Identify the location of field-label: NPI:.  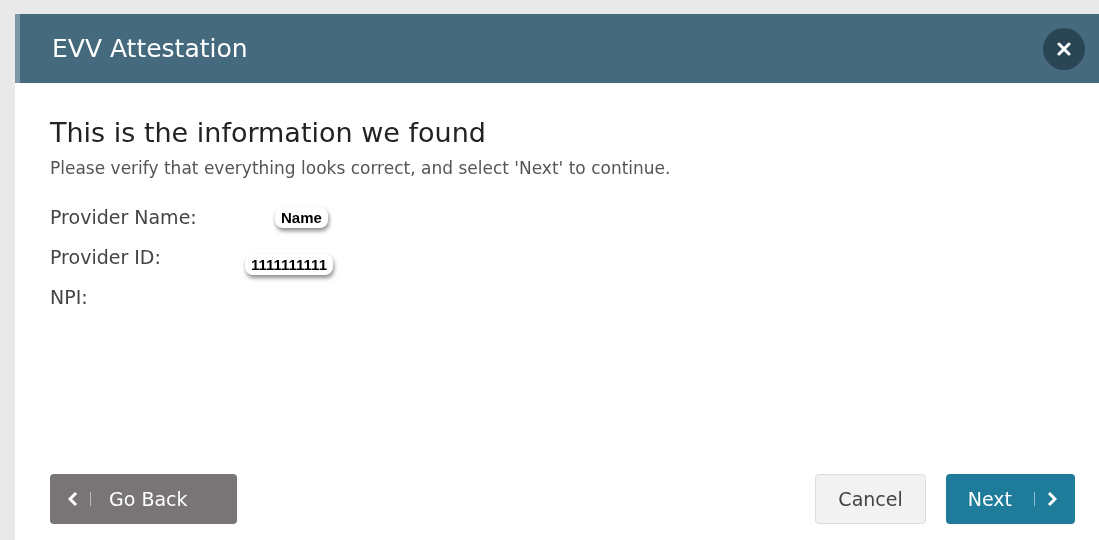
(69, 297).